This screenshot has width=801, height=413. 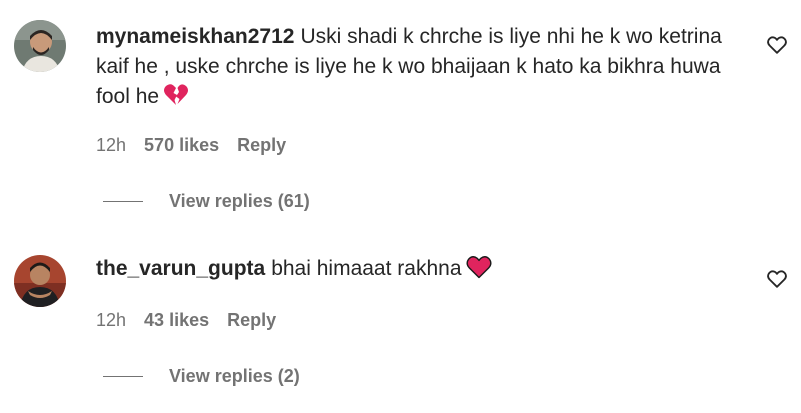 What do you see at coordinates (195, 36) in the screenshot?
I see `username-link: mynameiskhan2712` at bounding box center [195, 36].